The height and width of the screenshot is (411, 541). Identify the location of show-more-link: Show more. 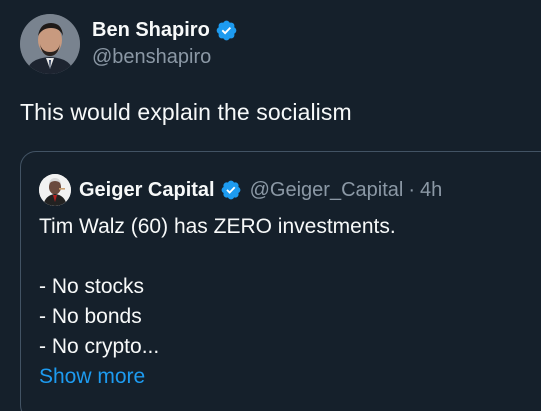
(217, 377).